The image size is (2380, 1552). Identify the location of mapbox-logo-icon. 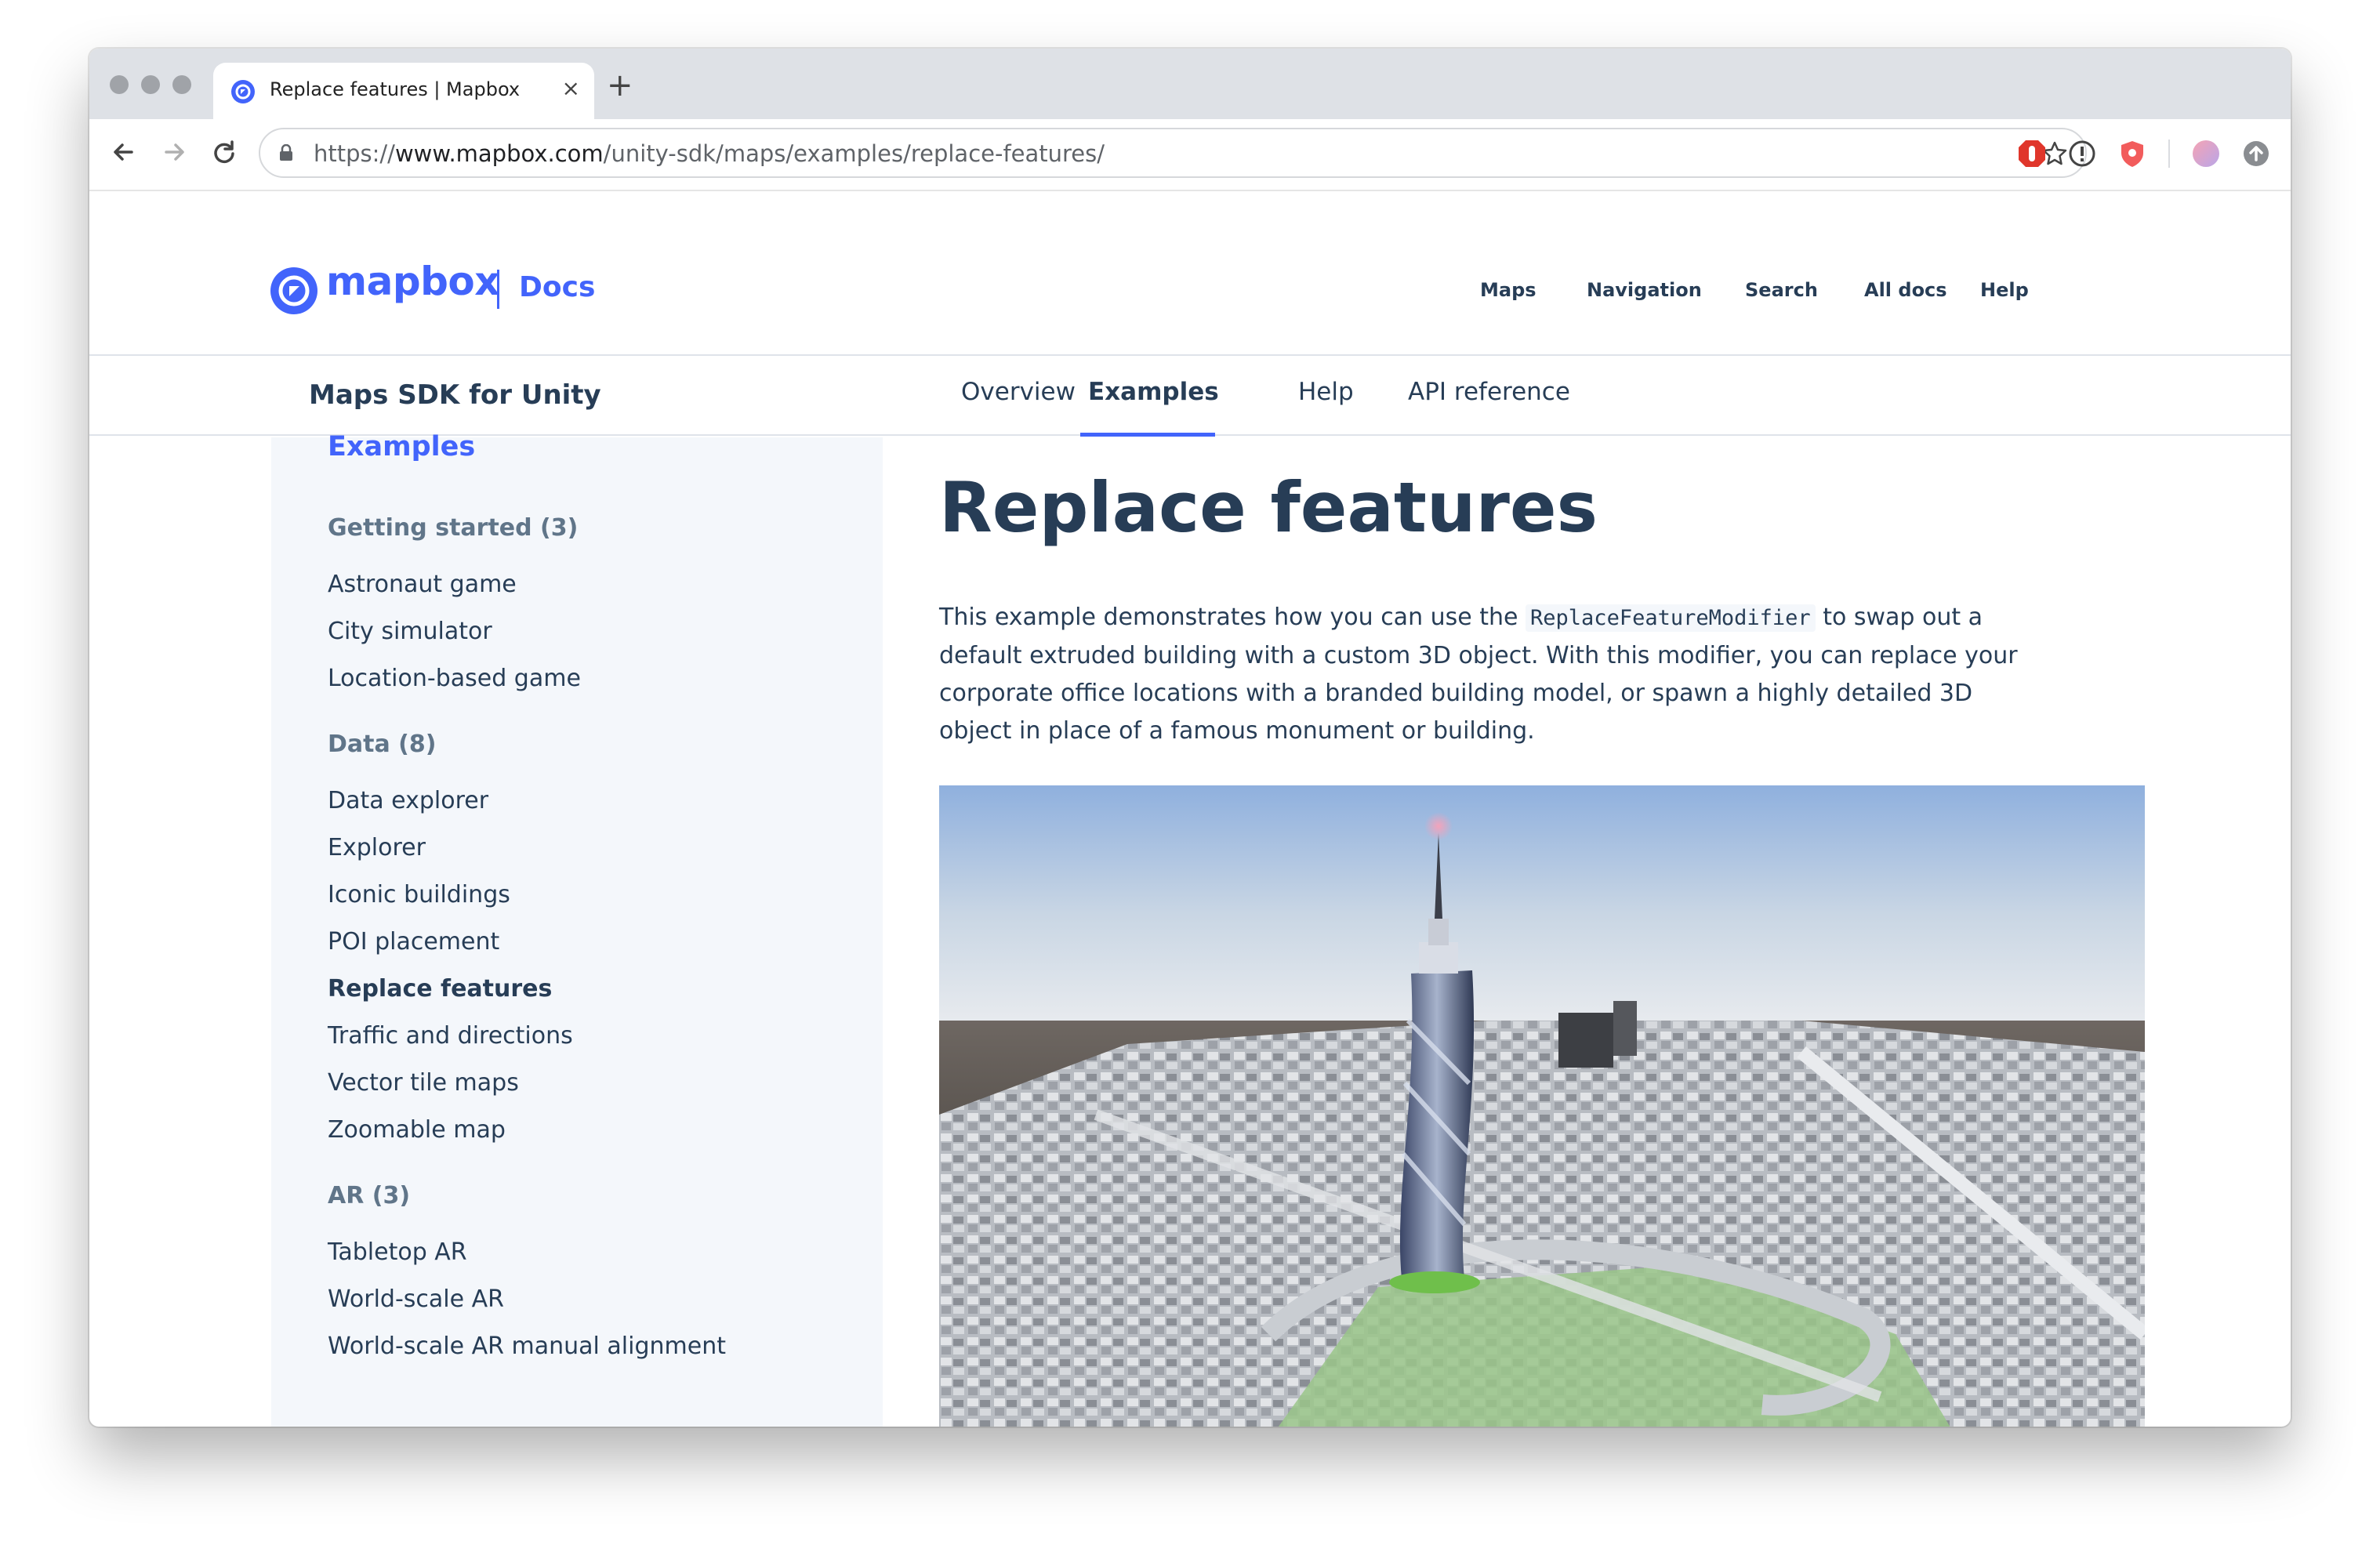
(294, 291).